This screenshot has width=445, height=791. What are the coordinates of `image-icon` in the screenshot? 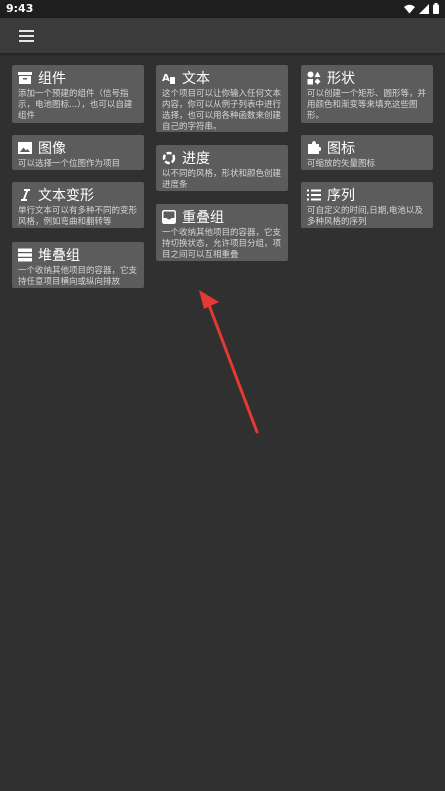 It's located at (25, 148).